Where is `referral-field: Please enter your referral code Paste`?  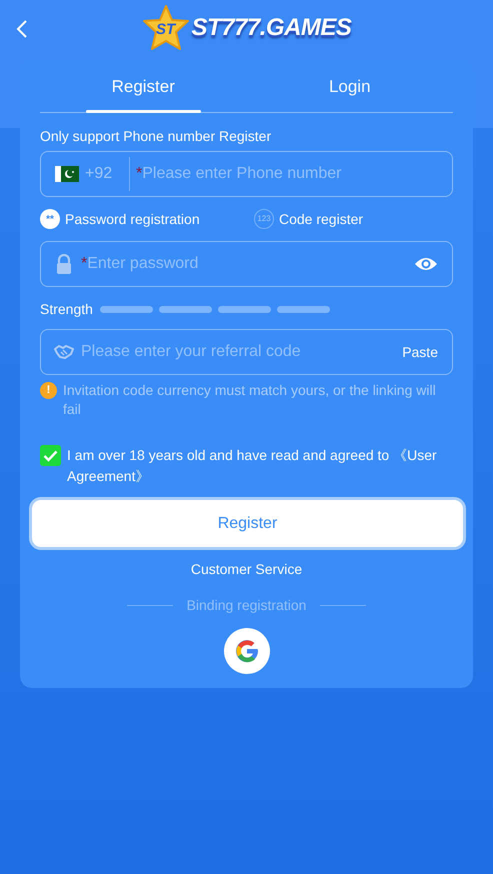 referral-field: Please enter your referral code Paste is located at coordinates (246, 352).